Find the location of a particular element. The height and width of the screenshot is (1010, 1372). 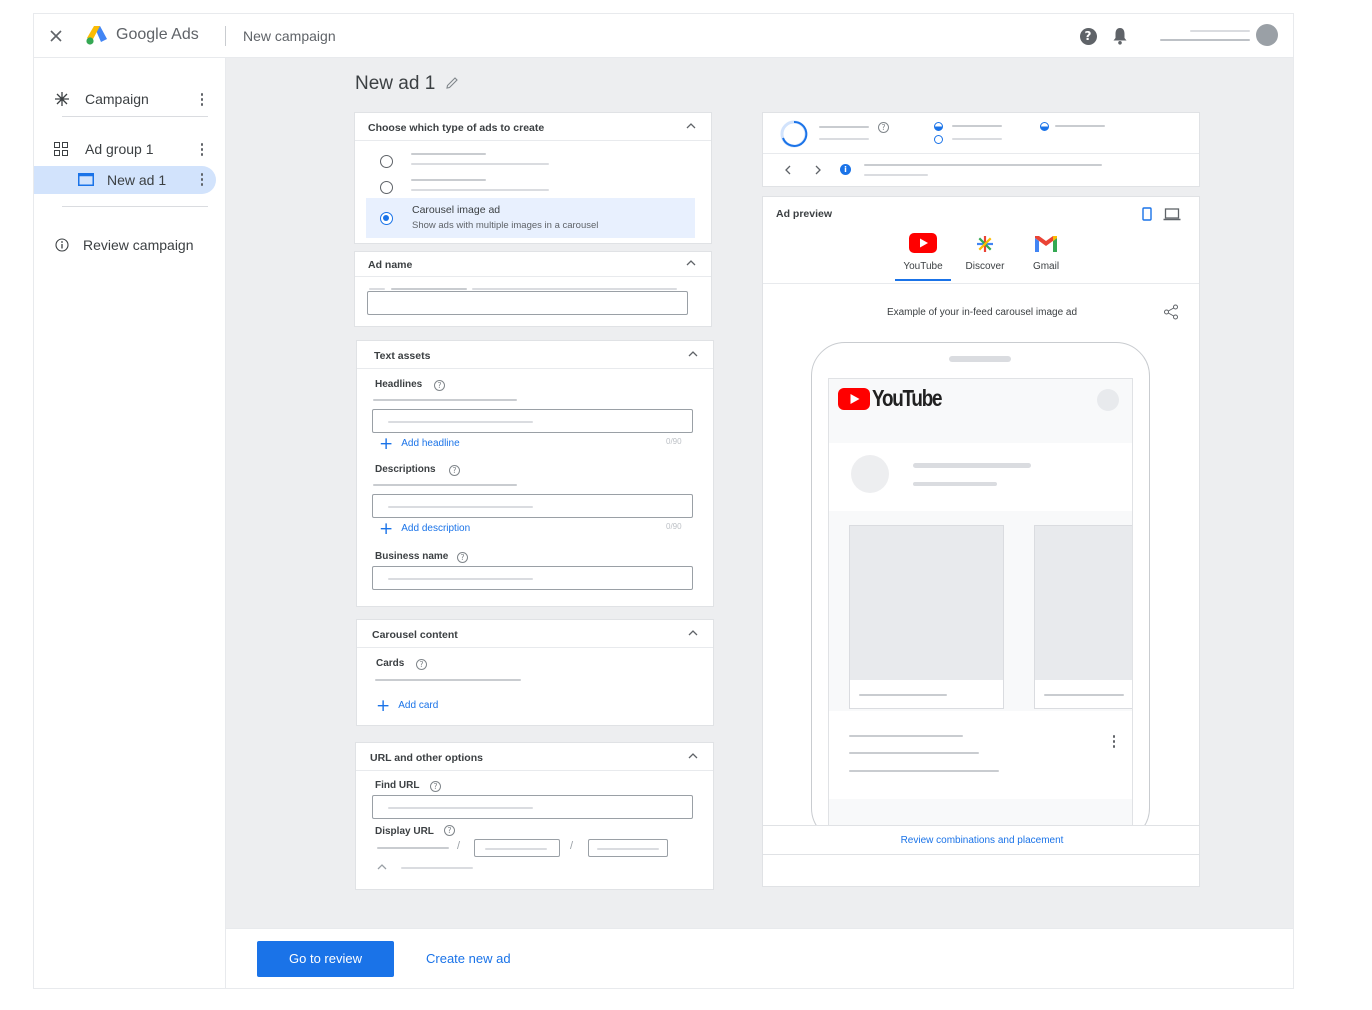

tab-discover: Discover is located at coordinates (985, 257).